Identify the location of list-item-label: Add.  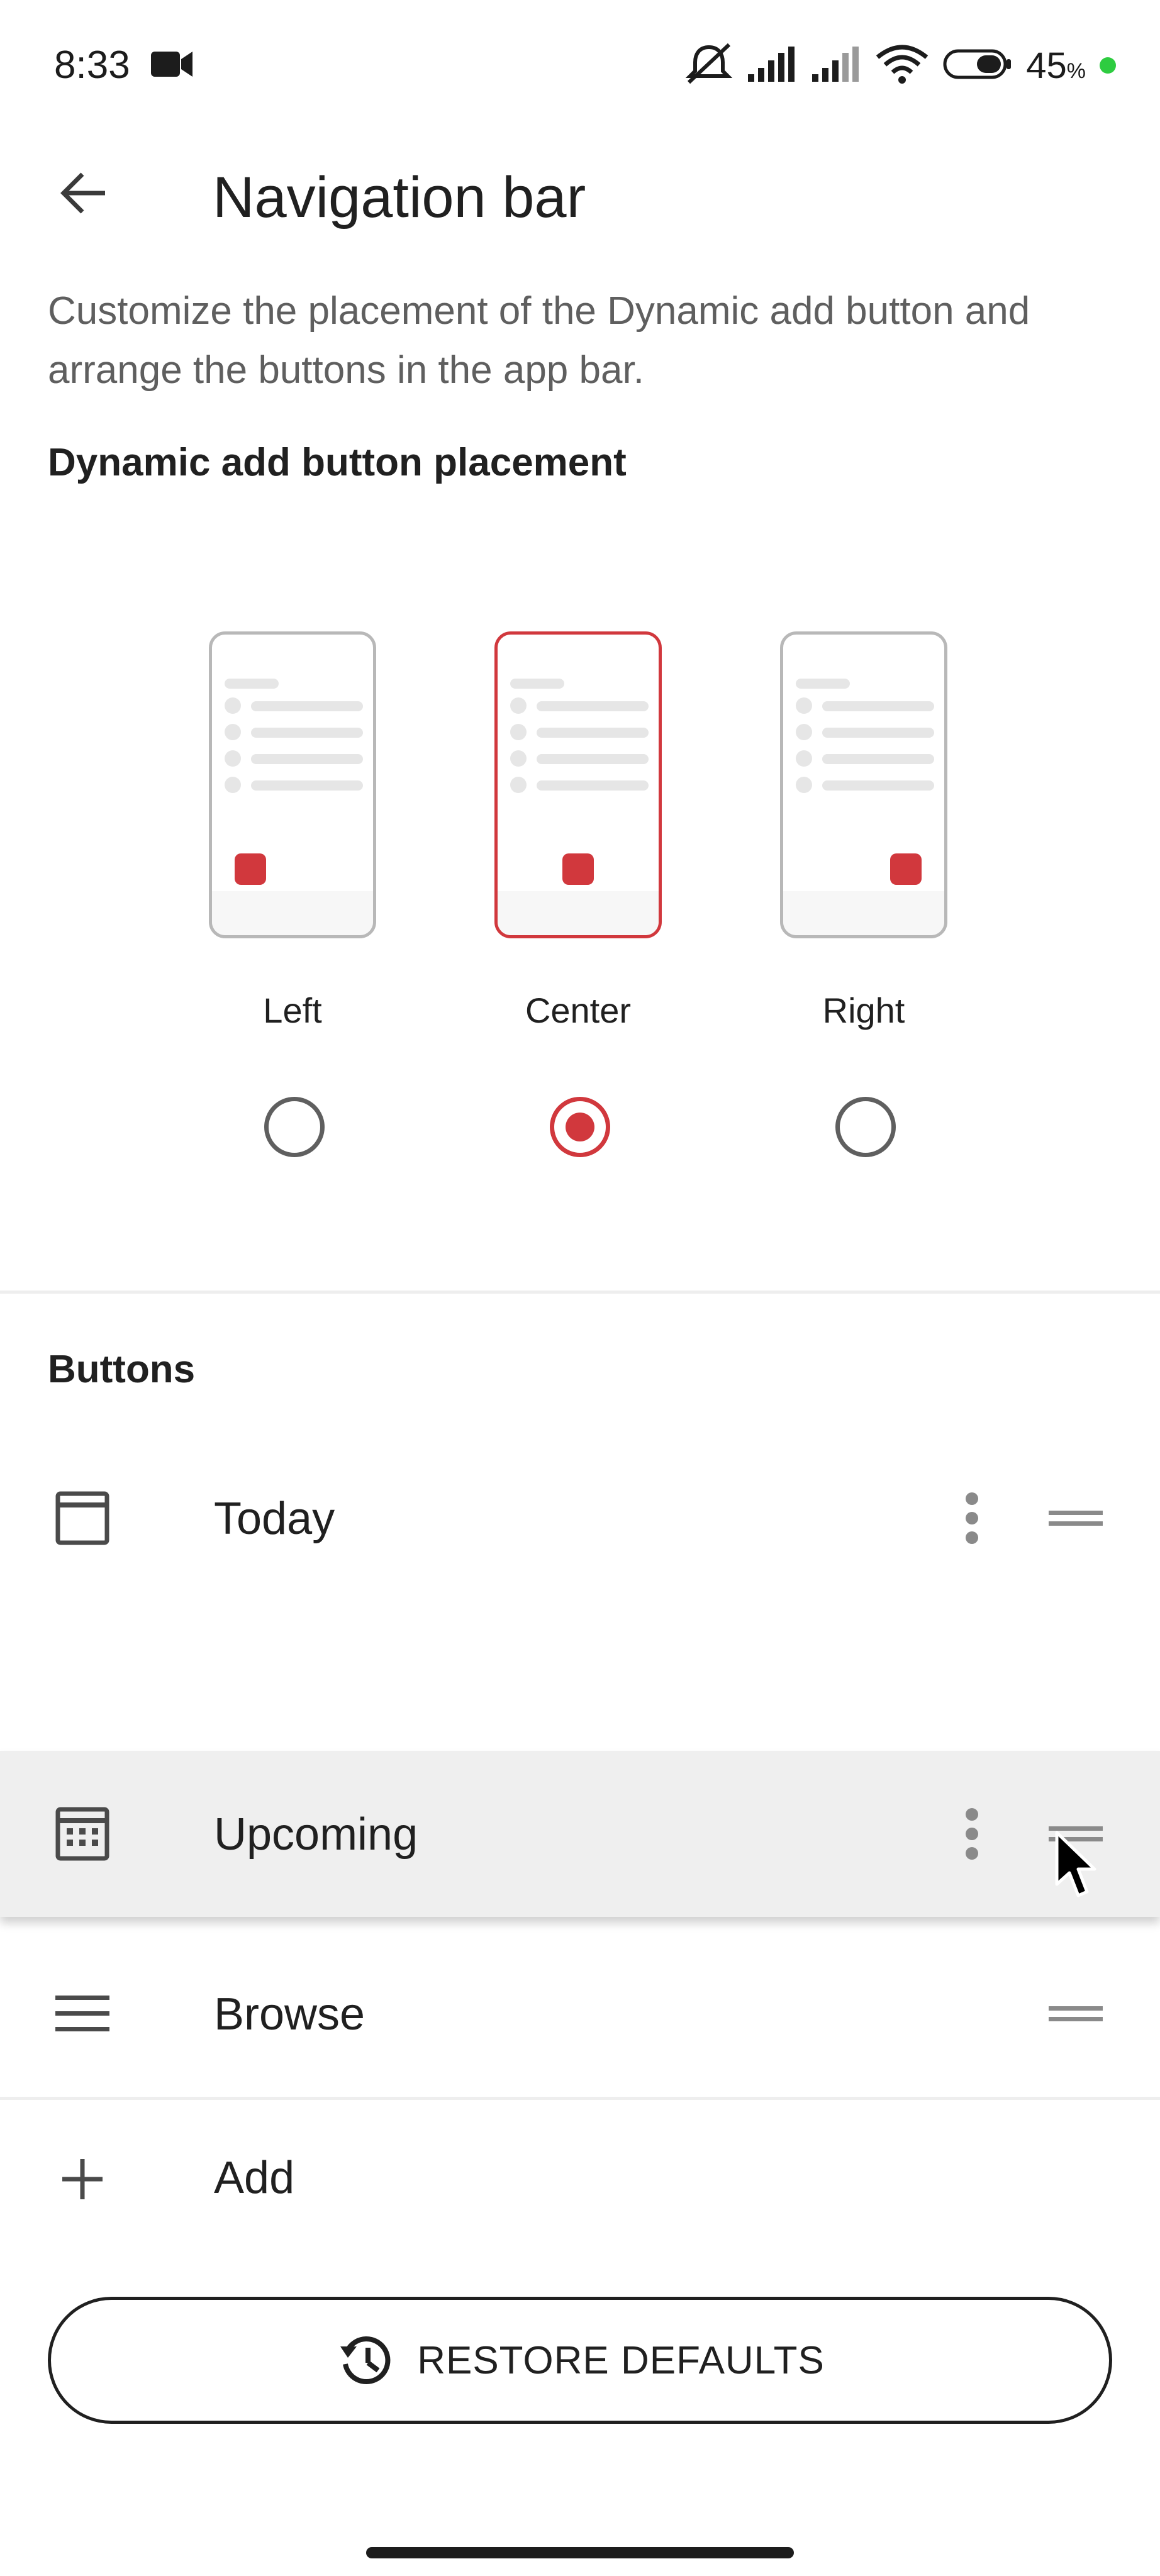
(255, 2178).